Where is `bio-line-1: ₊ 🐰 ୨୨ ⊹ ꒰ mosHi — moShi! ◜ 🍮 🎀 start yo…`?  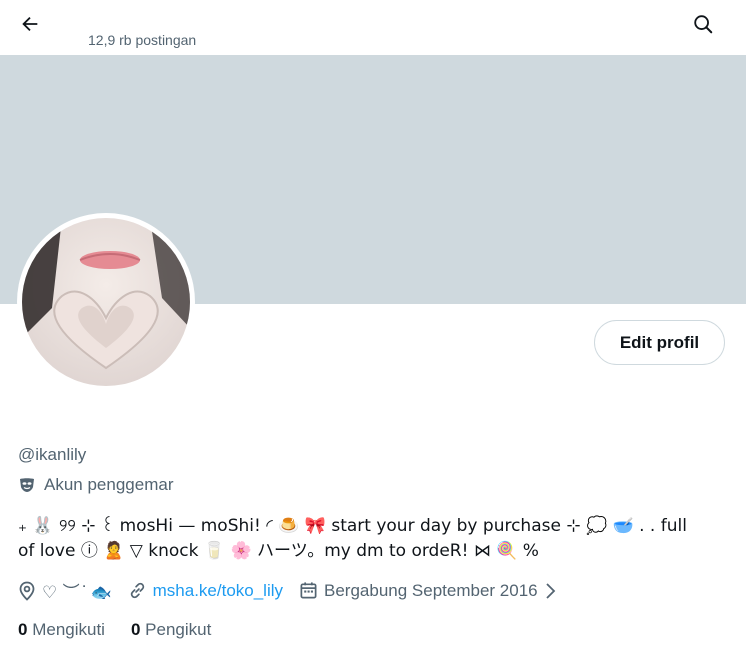 bio-line-1: ₊ 🐰 ୨୨ ⊹ ꒰ mosHi — moShi! ◜ 🍮 🎀 start yo… is located at coordinates (352, 526).